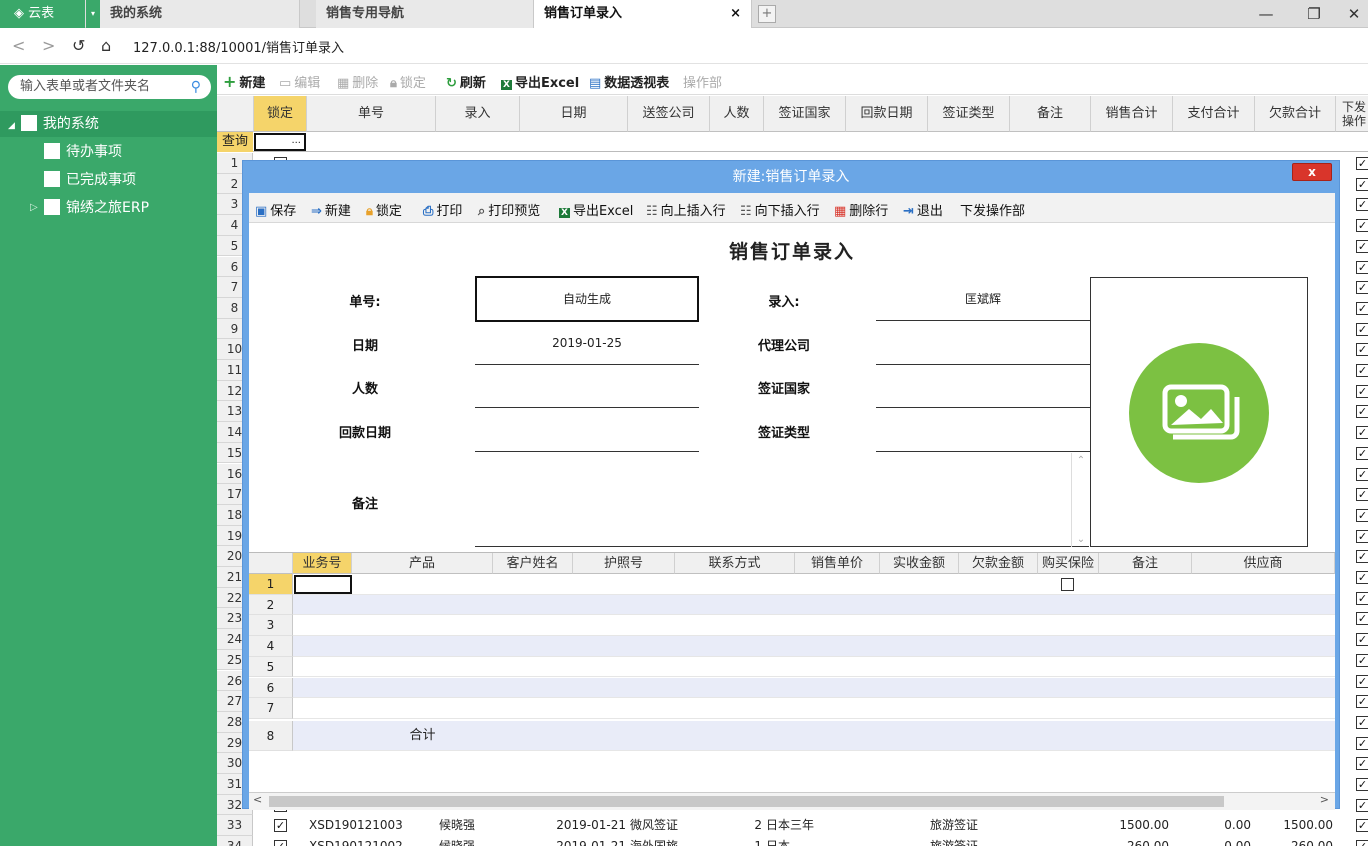  I want to click on app-menu: ◈ 云表, so click(42, 14).